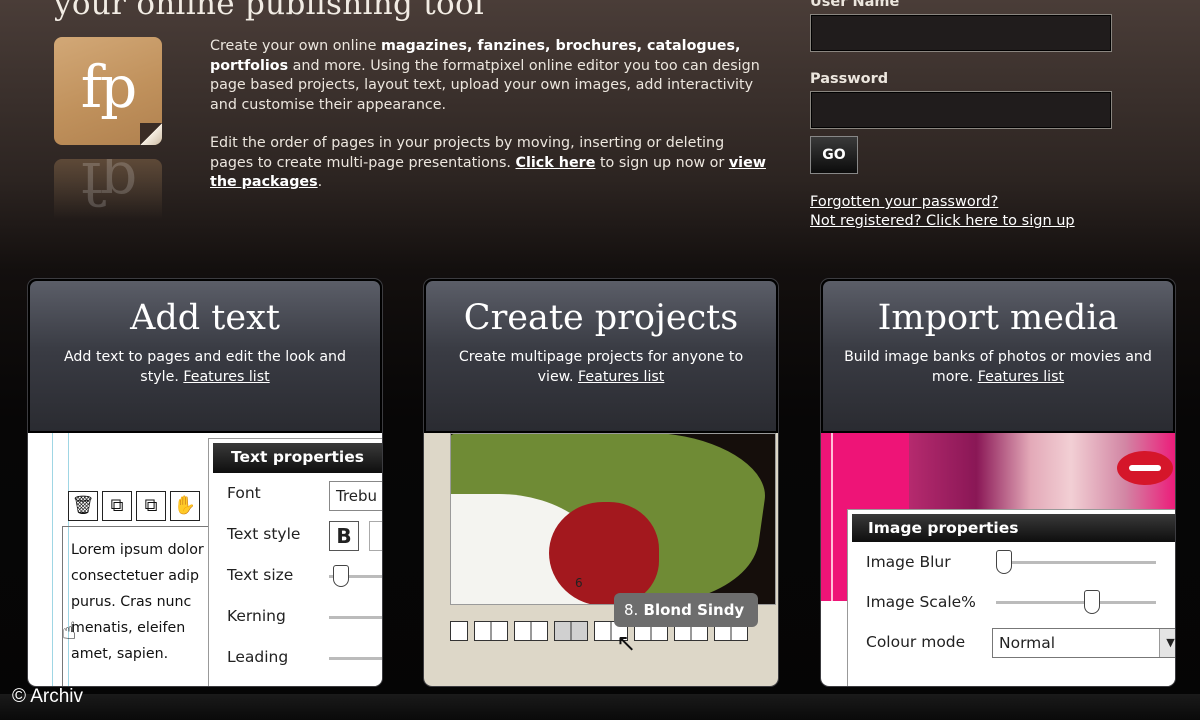  I want to click on text-size-slider-knob, so click(341, 576).